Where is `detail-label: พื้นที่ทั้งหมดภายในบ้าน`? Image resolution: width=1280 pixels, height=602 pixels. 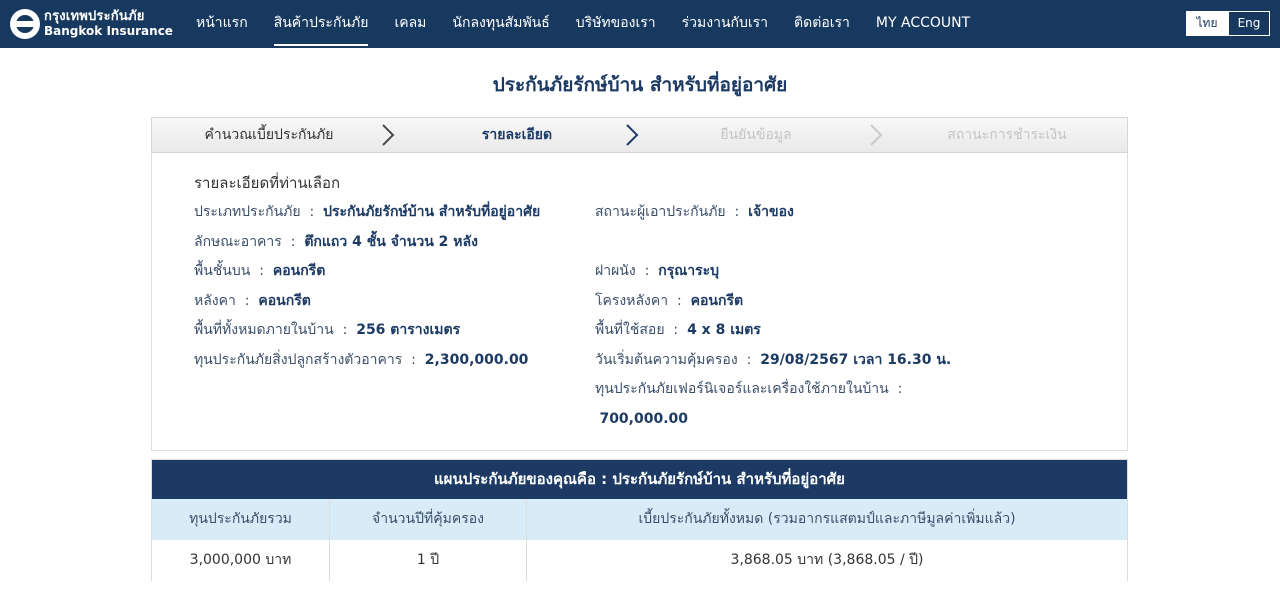
detail-label: พื้นที่ทั้งหมดภายในบ้าน is located at coordinates (264, 330).